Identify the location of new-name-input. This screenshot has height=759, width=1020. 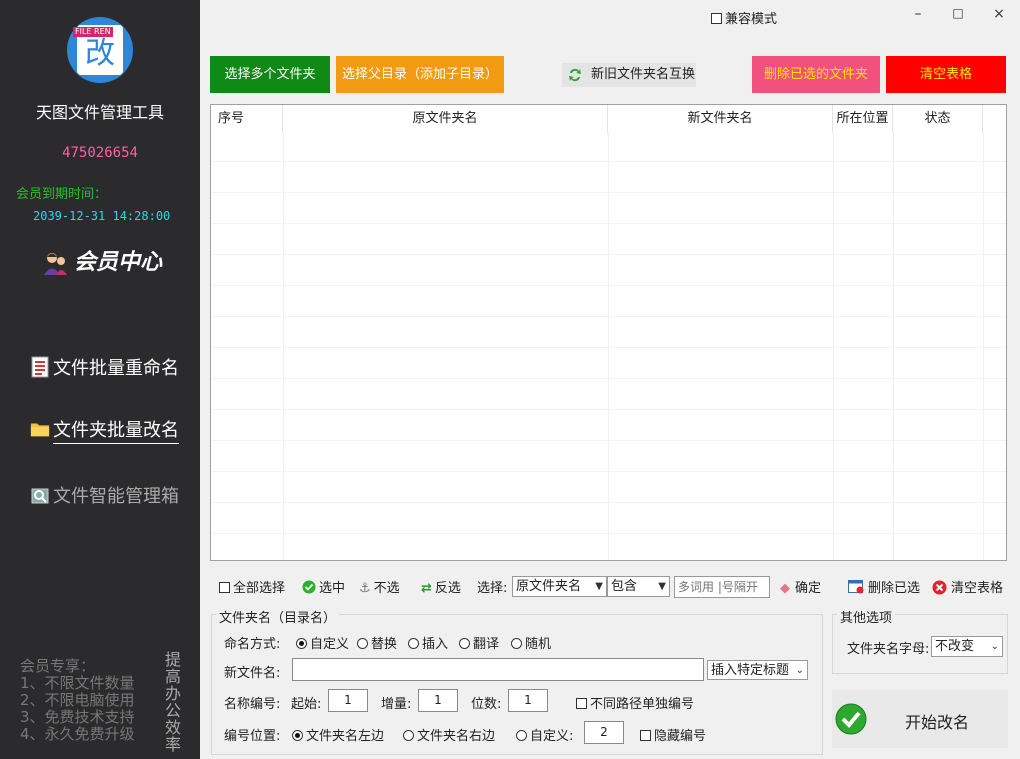
(498, 669).